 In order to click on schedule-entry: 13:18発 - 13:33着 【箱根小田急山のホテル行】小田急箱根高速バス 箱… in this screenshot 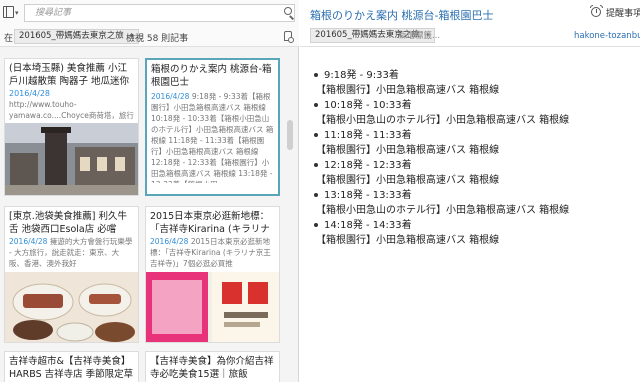, I will do `click(474, 203)`.